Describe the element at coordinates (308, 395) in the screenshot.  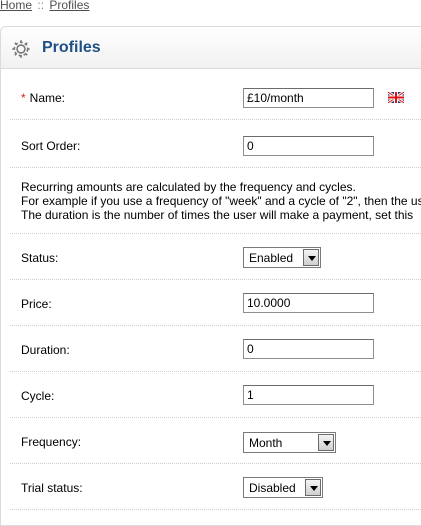
I see `cycle-input` at that location.